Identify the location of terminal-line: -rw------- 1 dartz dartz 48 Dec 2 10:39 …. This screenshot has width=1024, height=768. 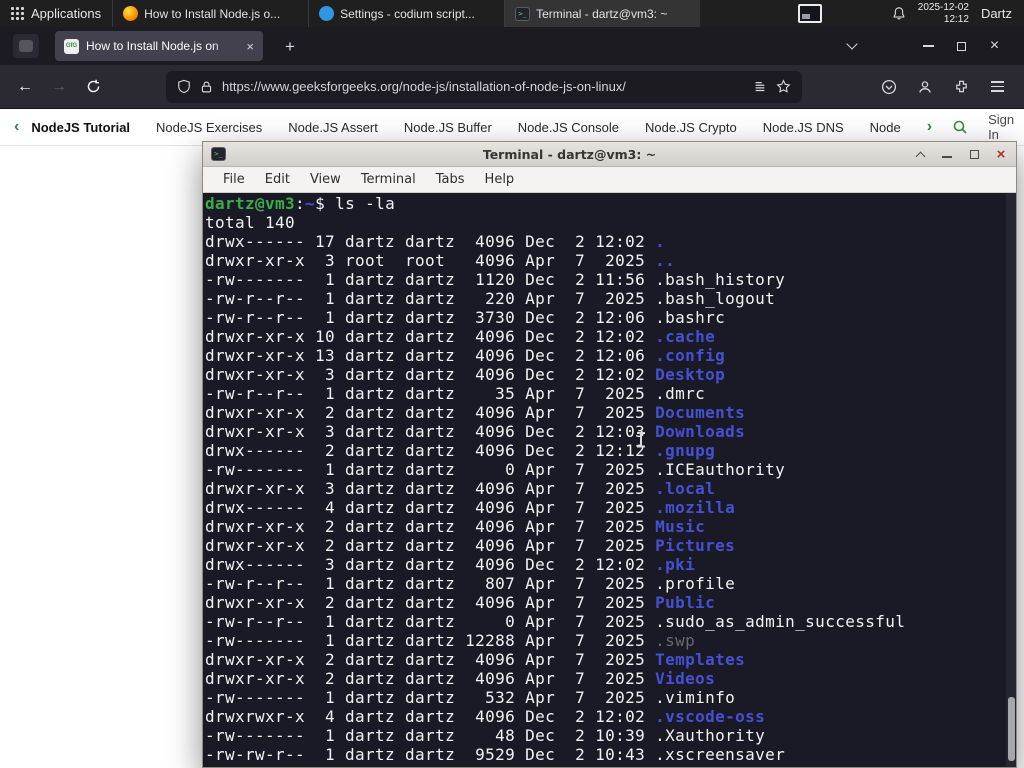
(485, 735).